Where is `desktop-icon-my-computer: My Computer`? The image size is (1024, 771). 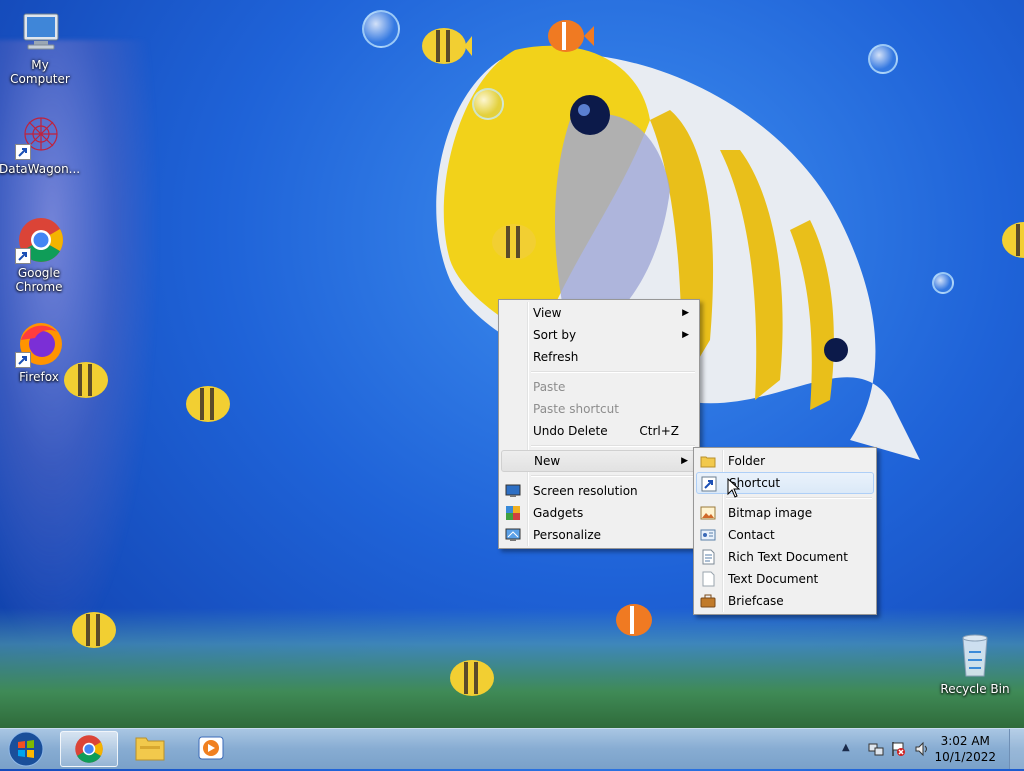
desktop-icon-my-computer: My Computer is located at coordinates (40, 47).